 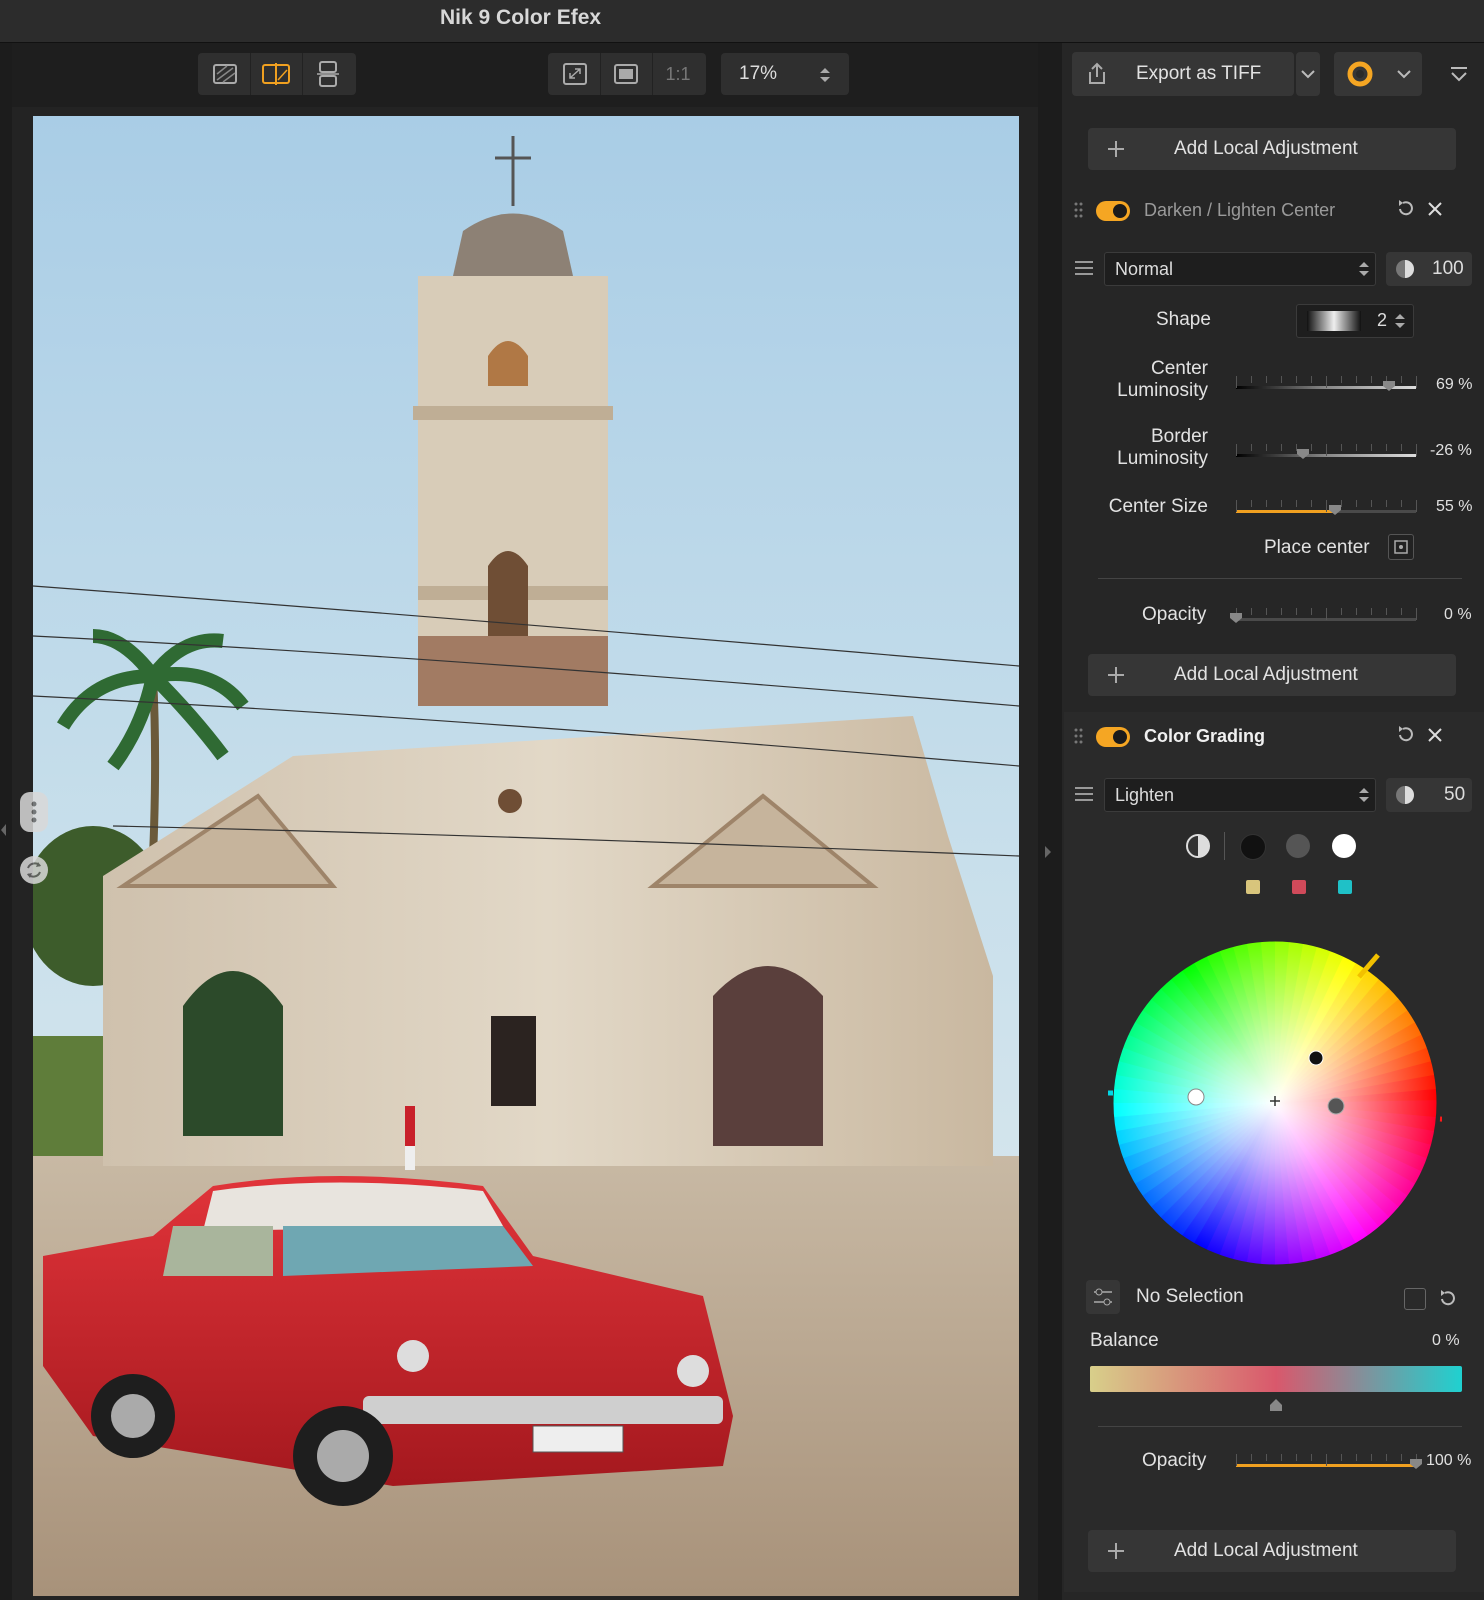 What do you see at coordinates (1198, 846) in the screenshot?
I see `contrast-icon` at bounding box center [1198, 846].